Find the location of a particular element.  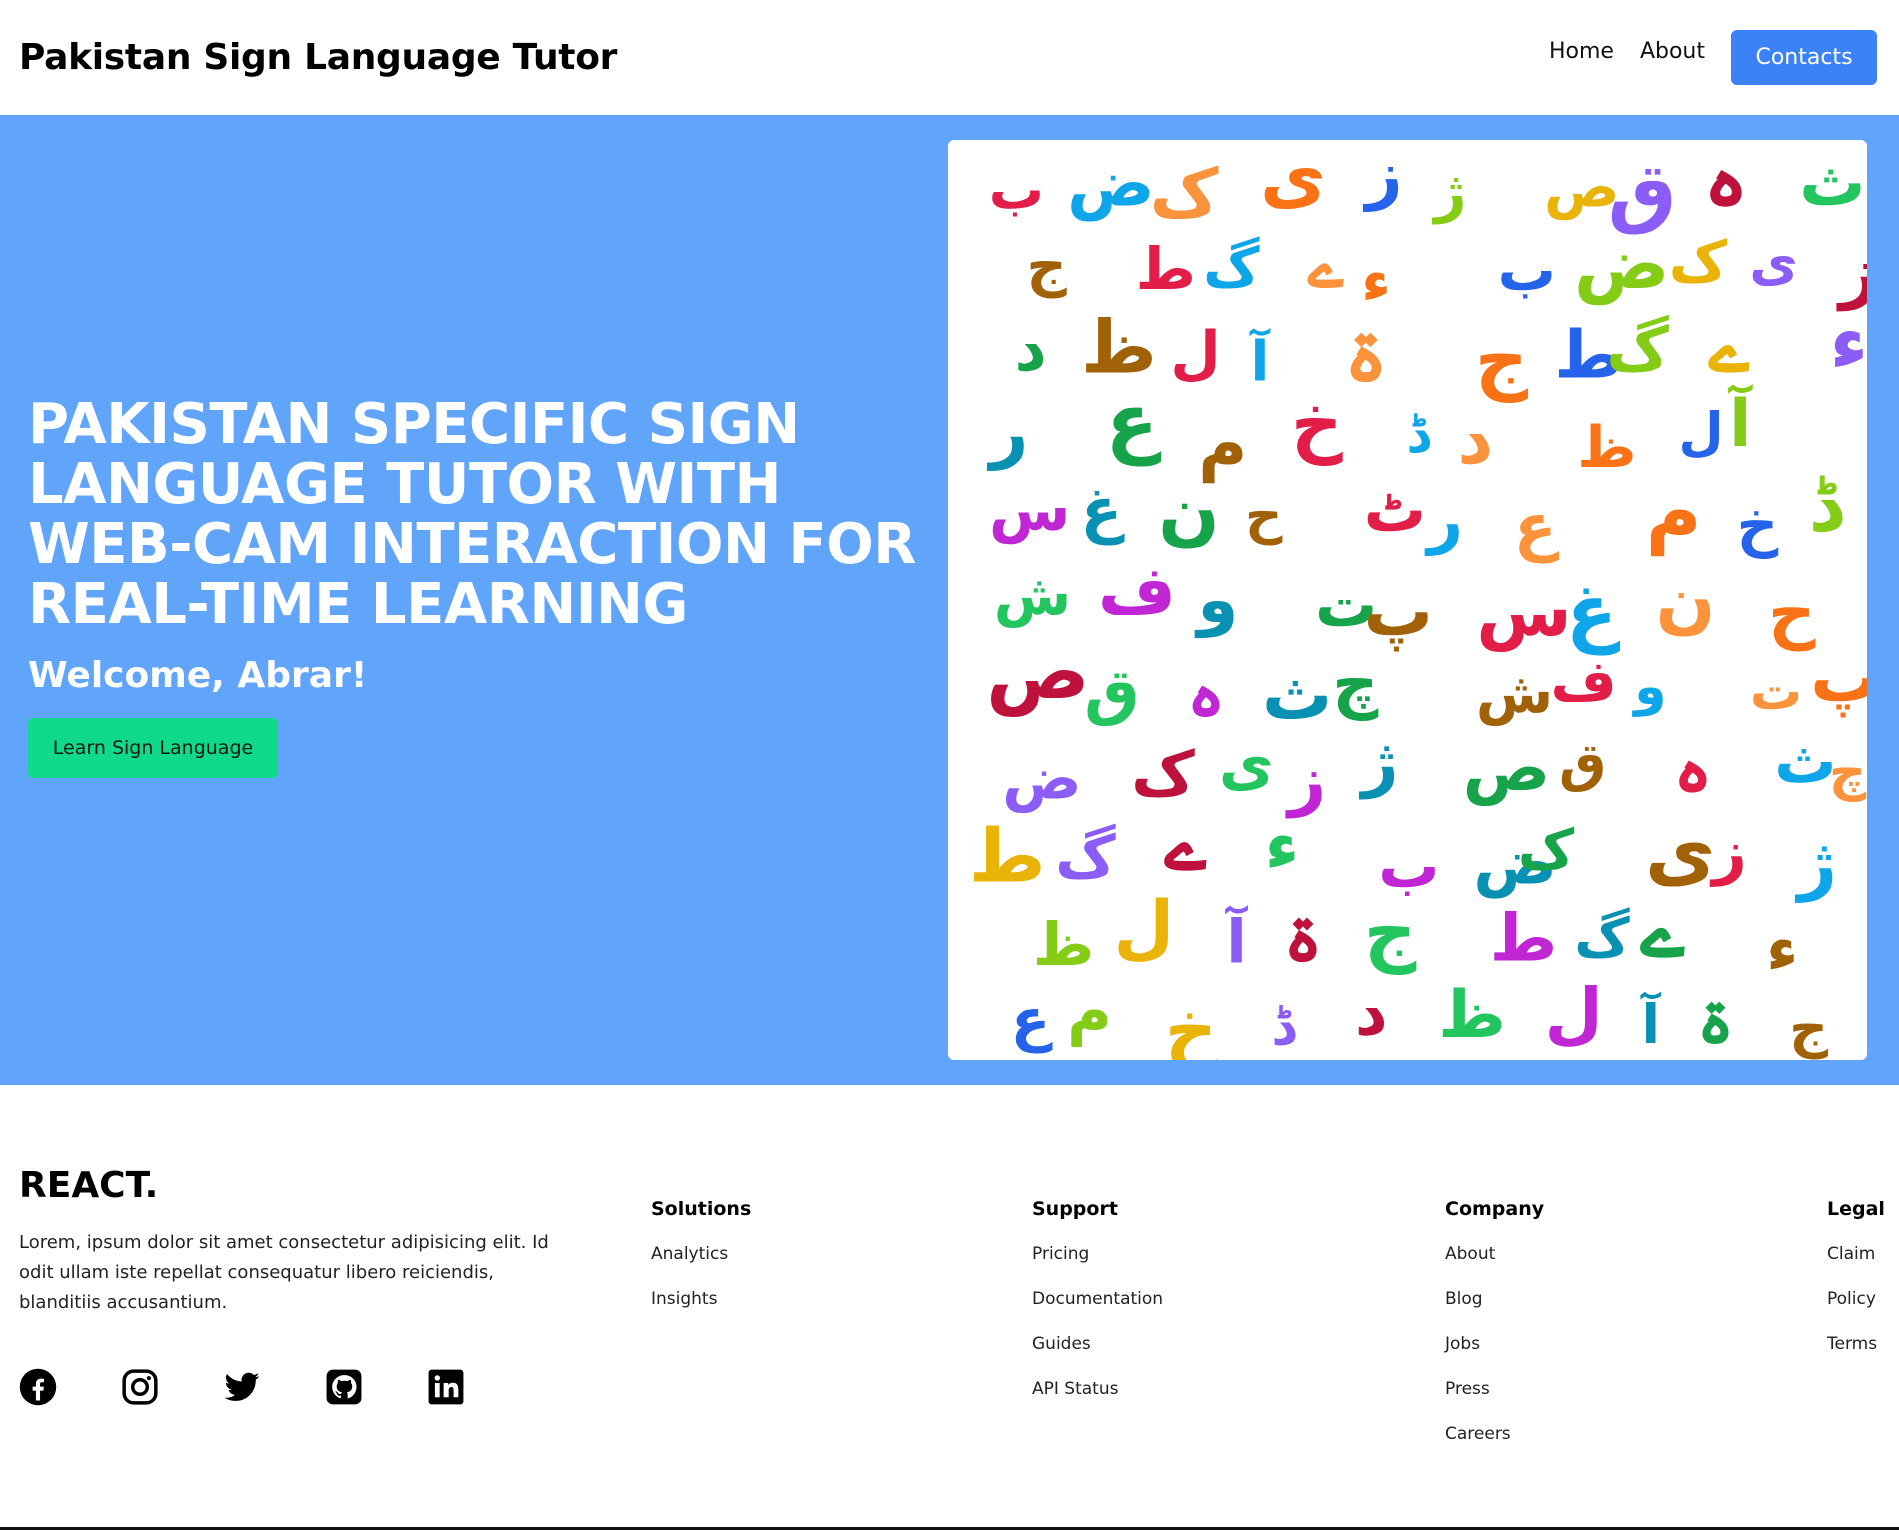

urdu-letter: ر is located at coordinates (1443, 519).